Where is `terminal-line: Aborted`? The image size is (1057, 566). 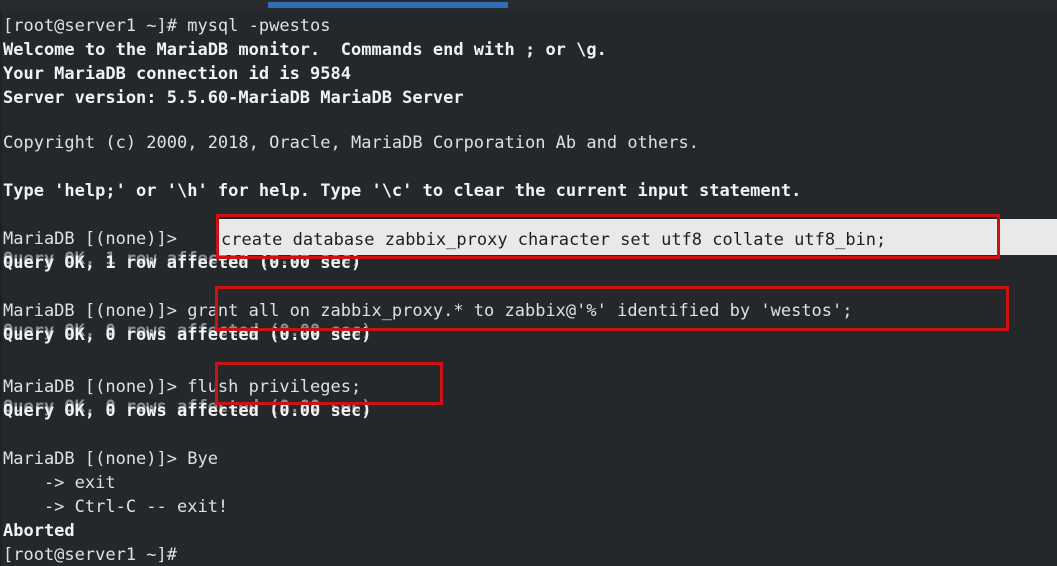 terminal-line: Aborted is located at coordinates (39, 531).